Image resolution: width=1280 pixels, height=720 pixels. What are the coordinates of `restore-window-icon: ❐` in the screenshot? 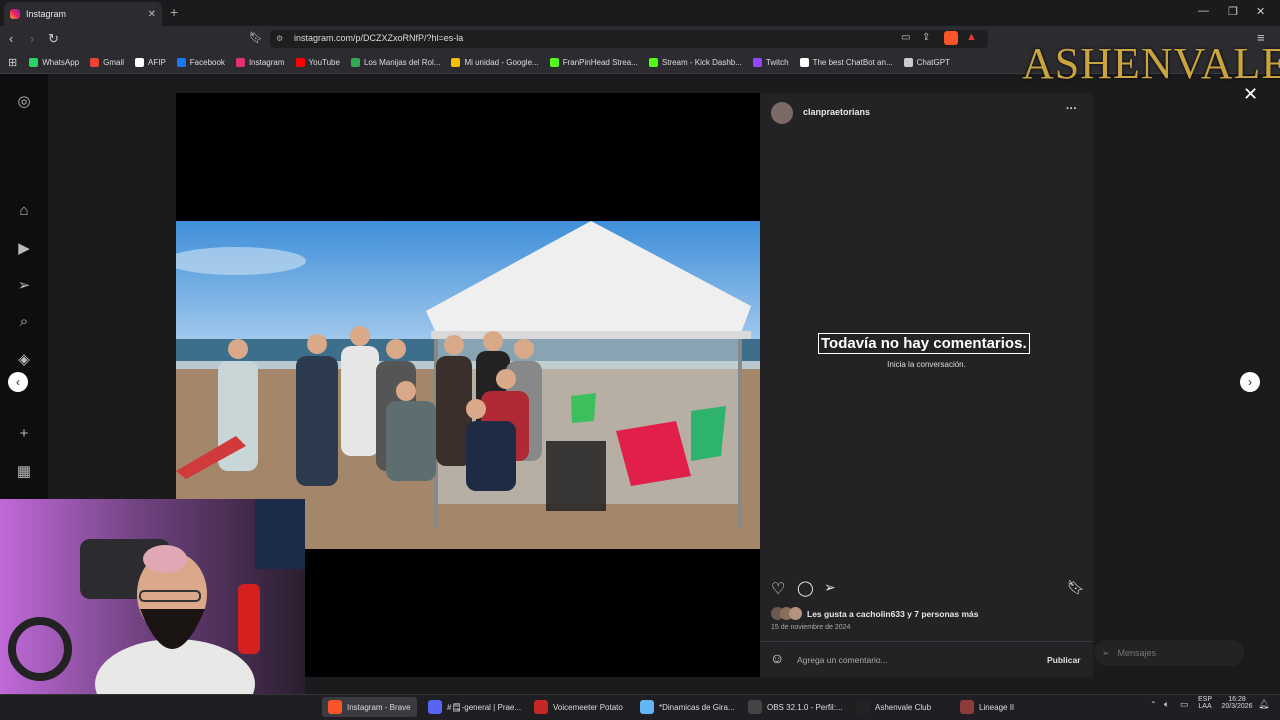 It's located at (1233, 11).